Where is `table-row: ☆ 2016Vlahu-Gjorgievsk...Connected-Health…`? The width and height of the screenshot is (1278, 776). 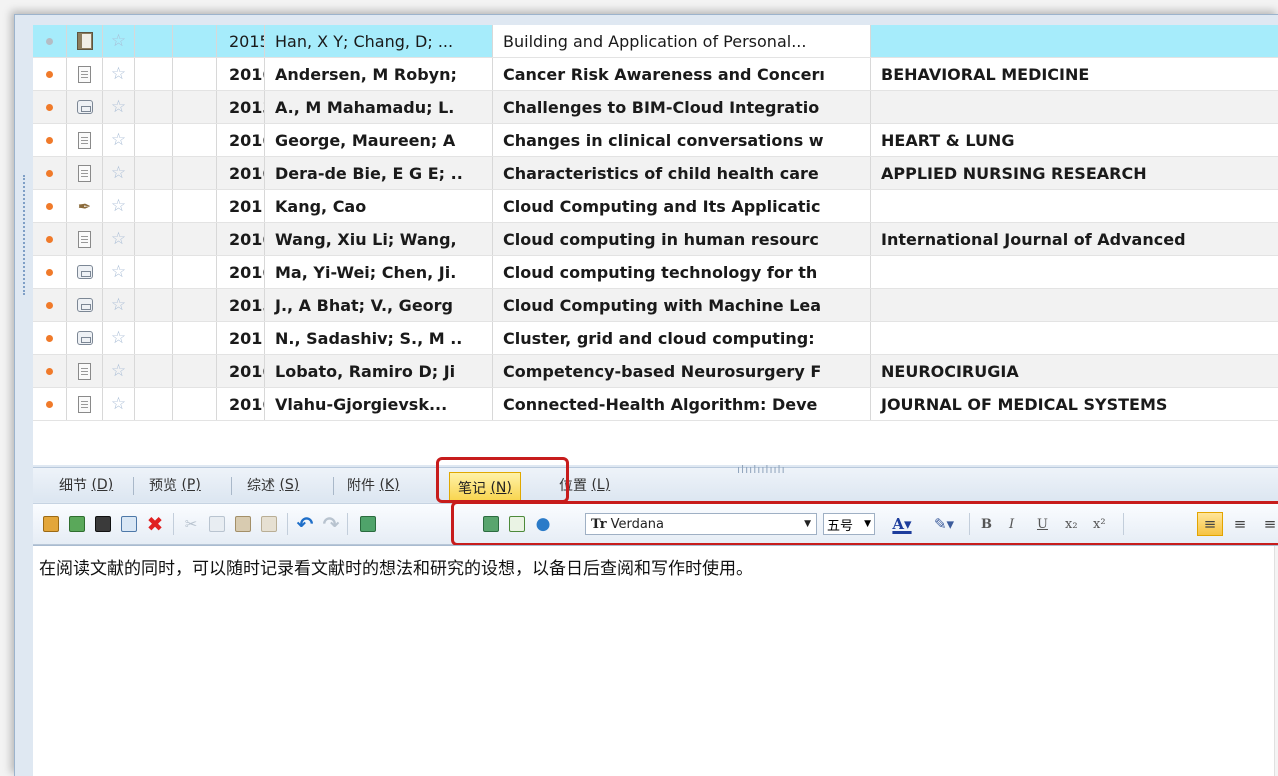
table-row: ☆ 2016Vlahu-Gjorgievsk...Connected-Health… is located at coordinates (655, 404).